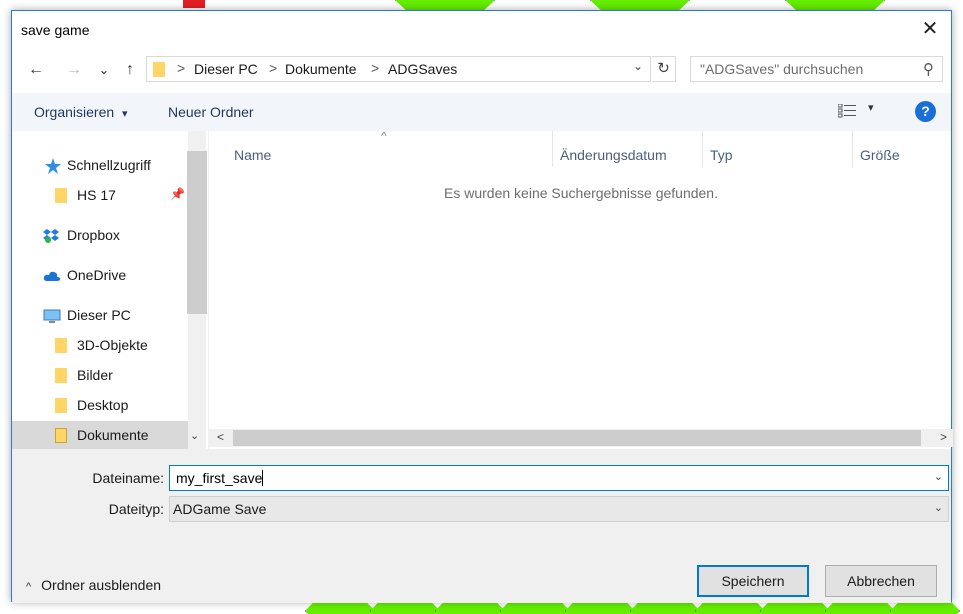 This screenshot has width=963, height=614. Describe the element at coordinates (113, 435) in the screenshot. I see `nav-item-label: Dokumente` at that location.